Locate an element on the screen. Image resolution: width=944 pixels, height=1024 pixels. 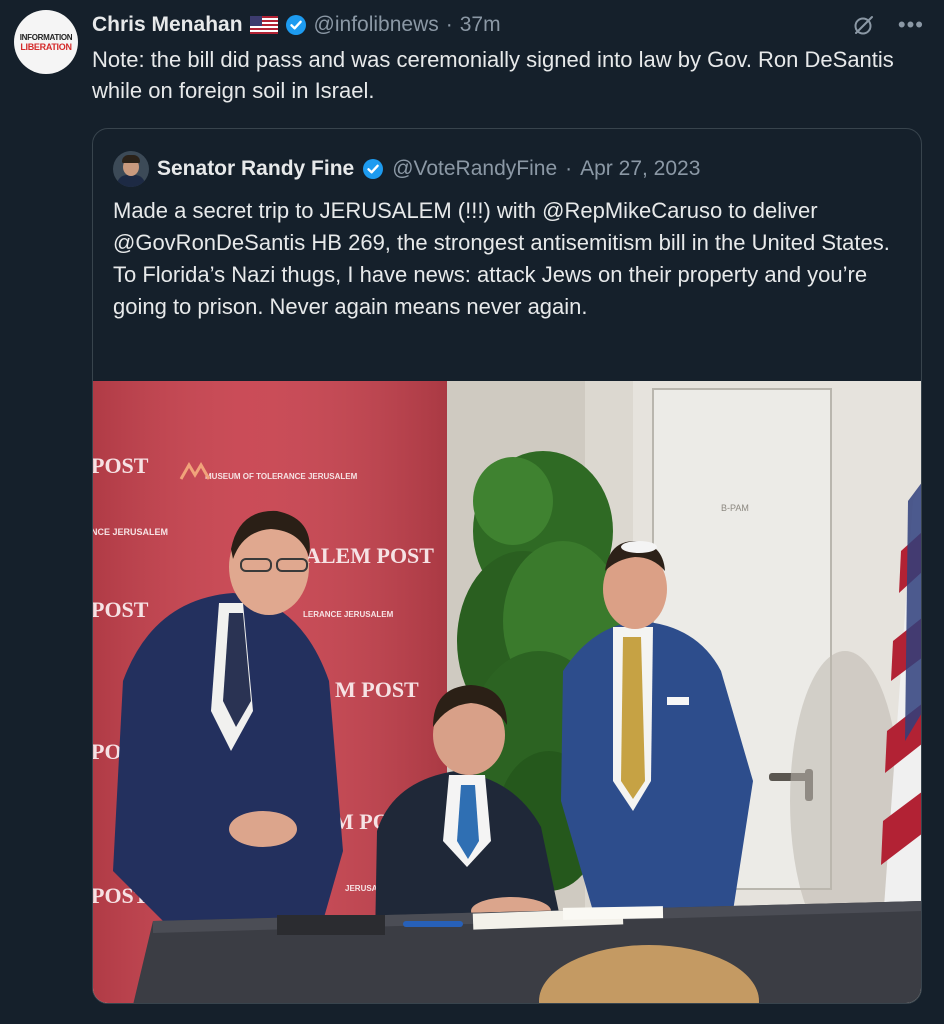
avatar-logo-text-bottom: LIBERATION is located at coordinates (46, 46).